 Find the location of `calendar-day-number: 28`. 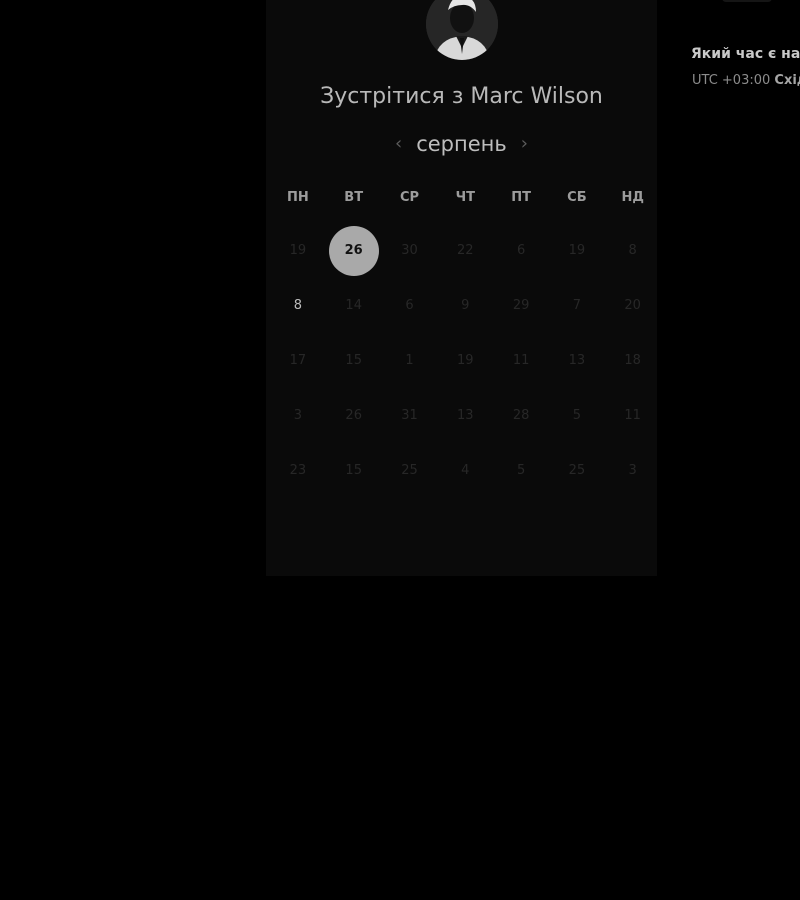

calendar-day-number: 28 is located at coordinates (521, 415).